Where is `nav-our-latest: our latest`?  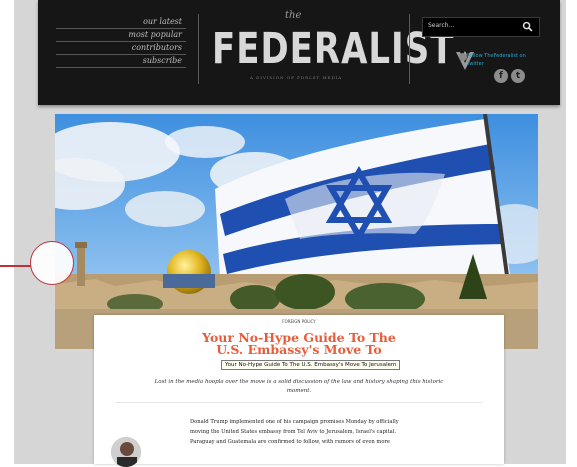
nav-our-latest: our latest is located at coordinates (121, 22).